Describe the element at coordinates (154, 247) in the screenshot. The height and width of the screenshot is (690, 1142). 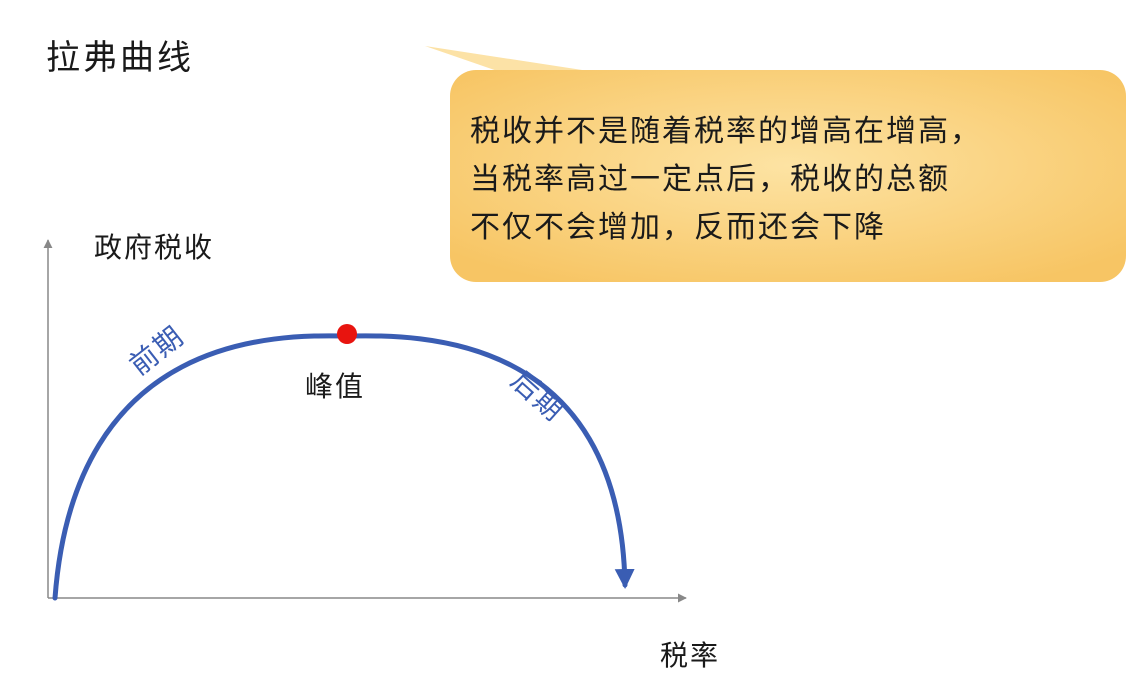
I see `y-axis-label: 政府税收` at that location.